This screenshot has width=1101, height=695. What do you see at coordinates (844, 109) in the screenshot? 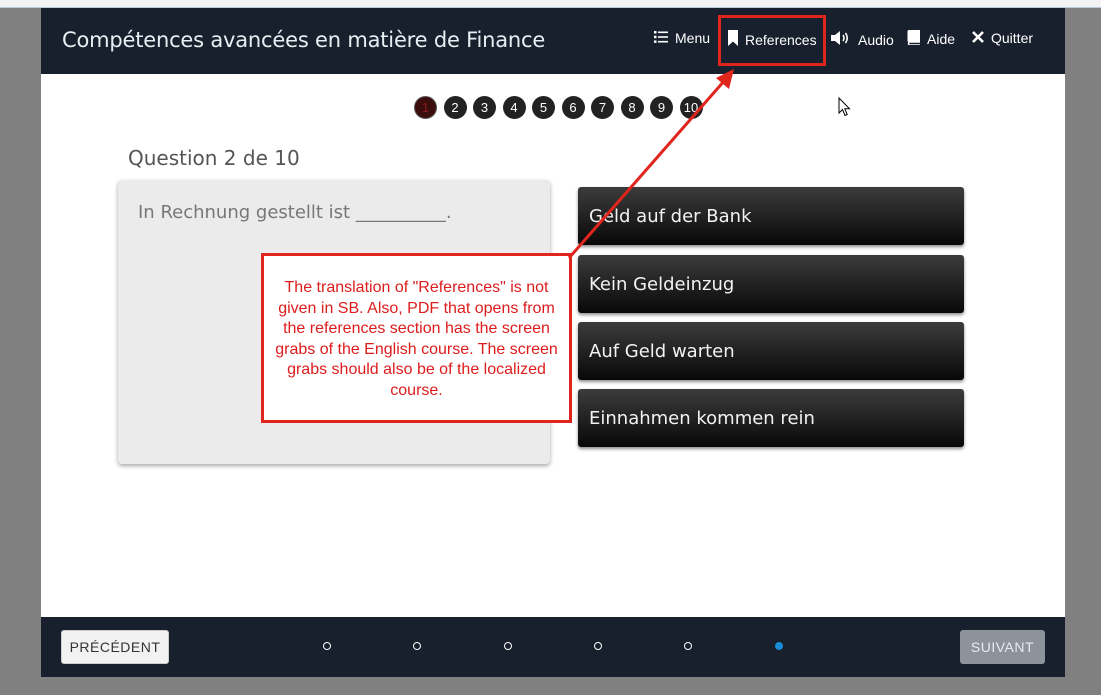
I see `mouse-cursor-icon` at bounding box center [844, 109].